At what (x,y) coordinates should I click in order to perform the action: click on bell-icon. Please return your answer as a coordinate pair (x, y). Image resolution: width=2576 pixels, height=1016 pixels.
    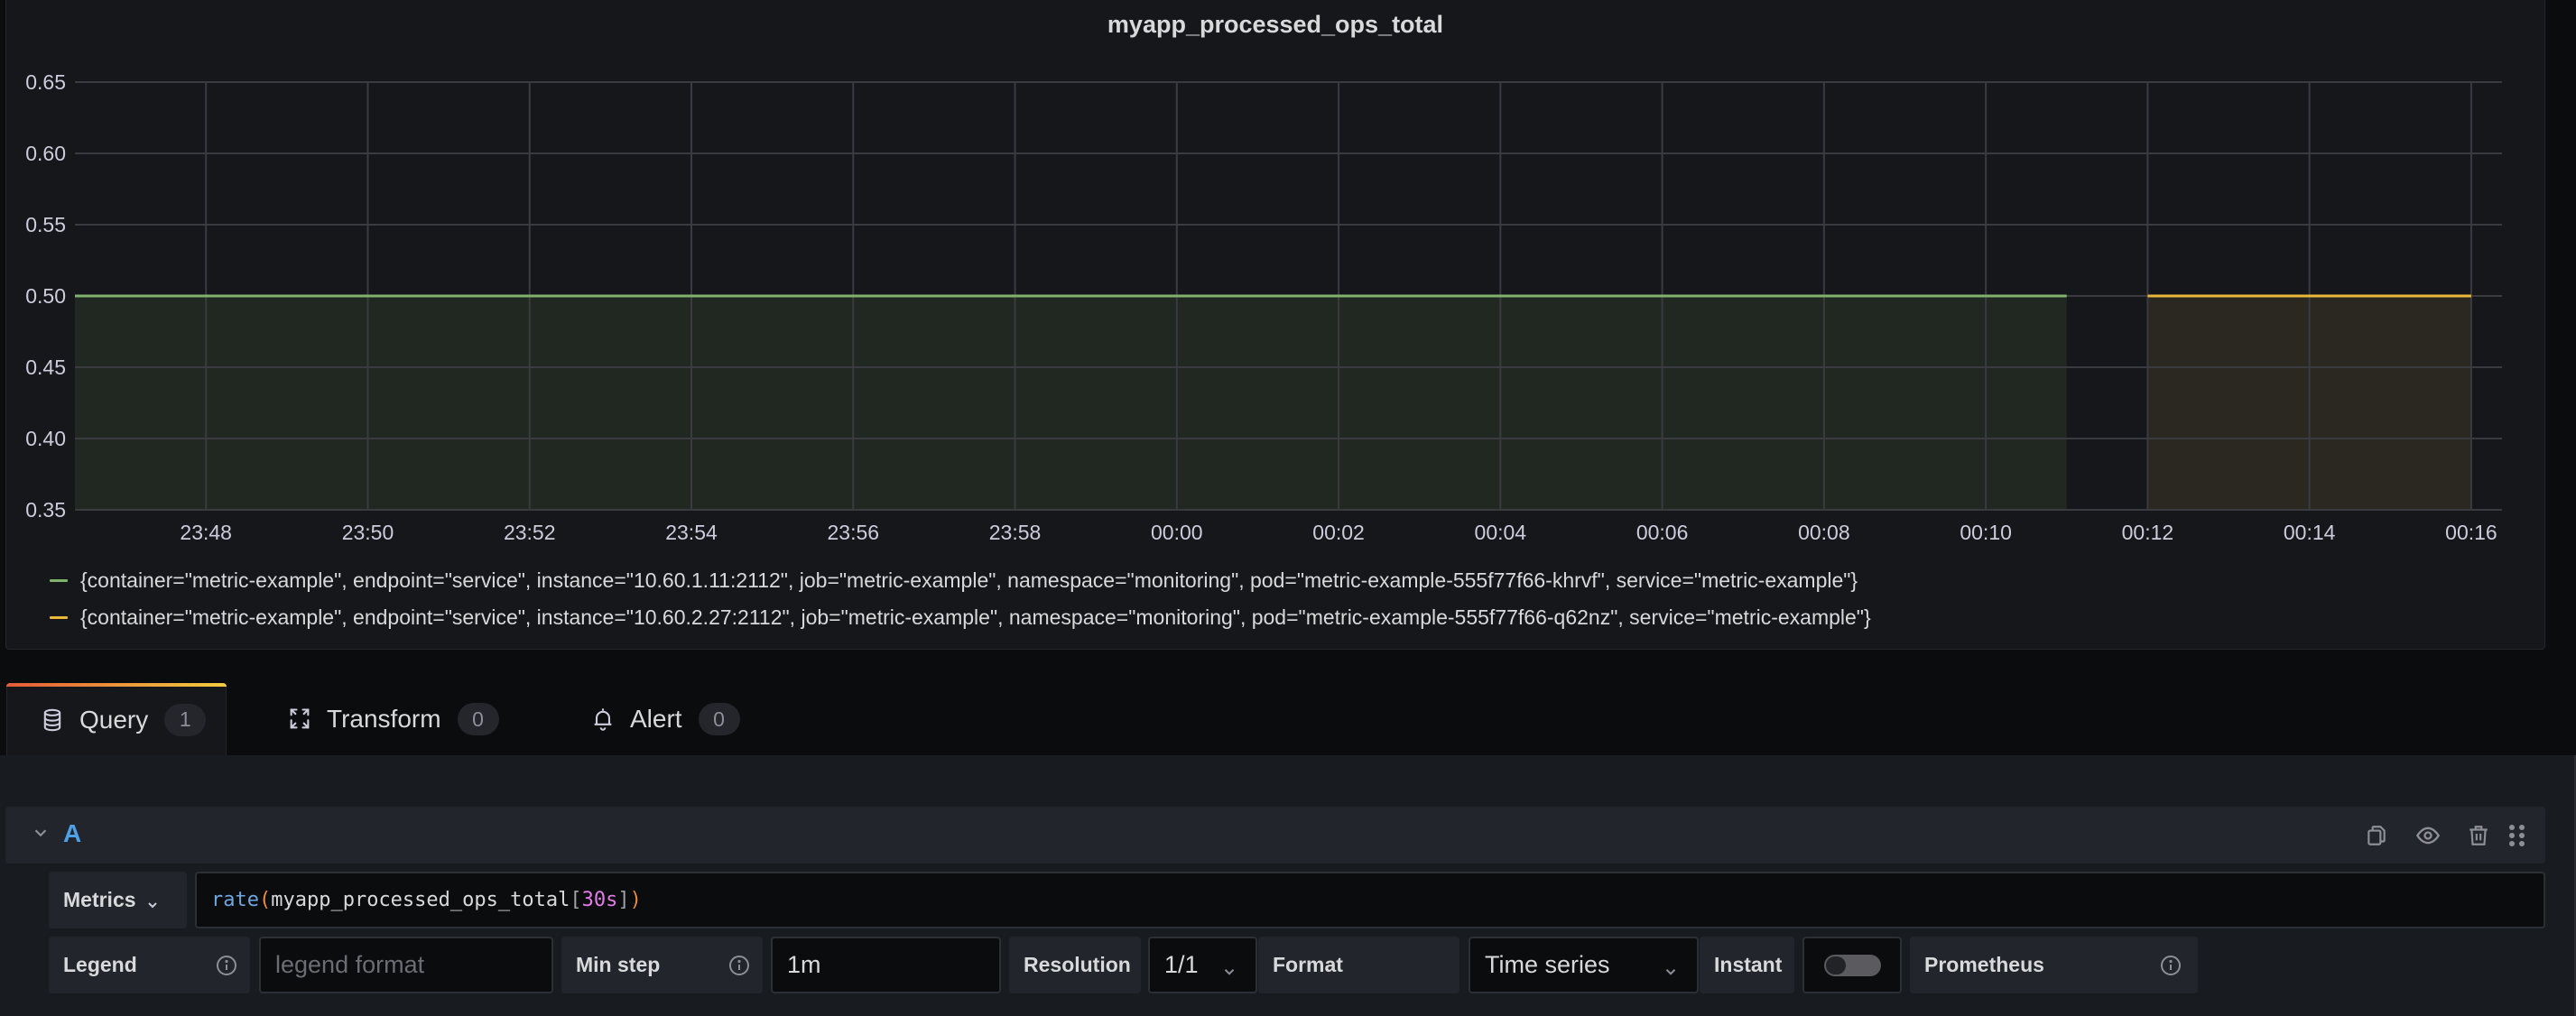
    Looking at the image, I should click on (603, 719).